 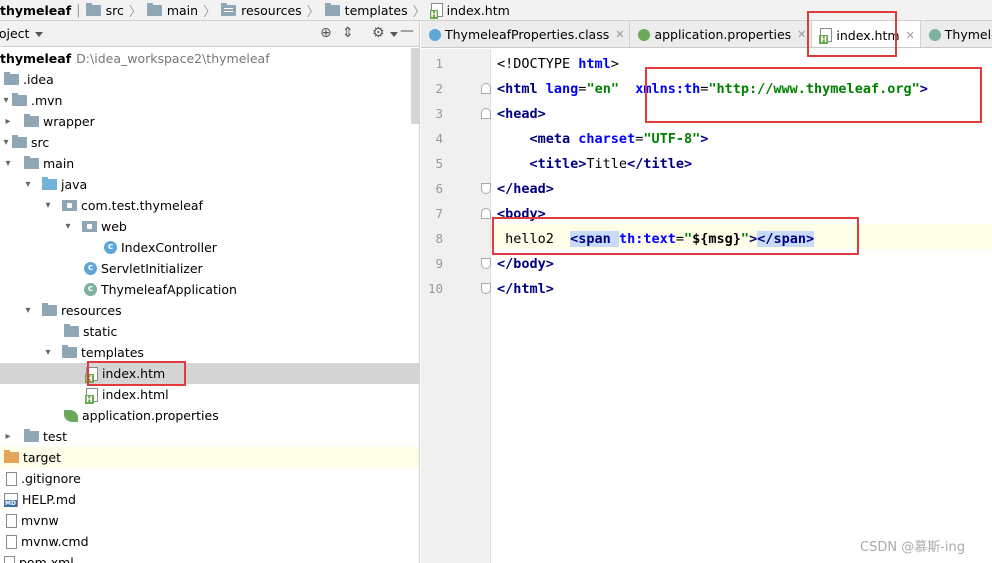 What do you see at coordinates (71, 415) in the screenshot?
I see `spring-properties-icon` at bounding box center [71, 415].